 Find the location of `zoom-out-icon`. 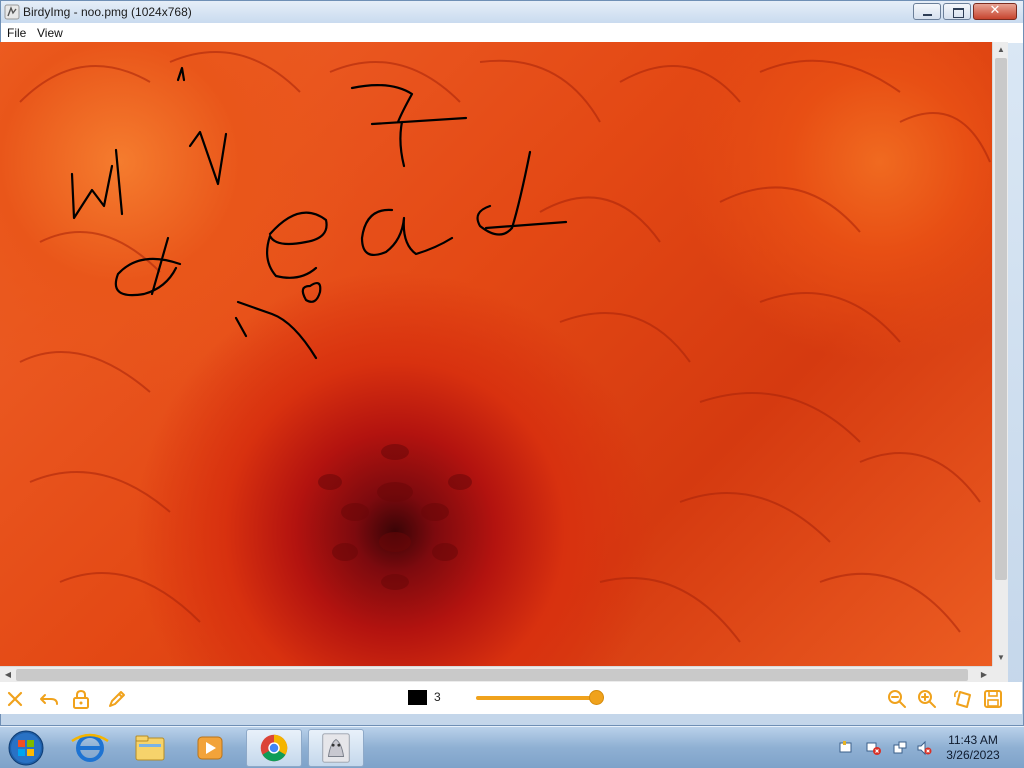

zoom-out-icon is located at coordinates (897, 699).